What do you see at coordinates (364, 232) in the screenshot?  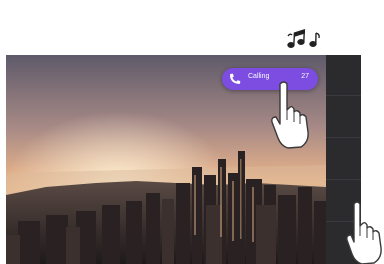 I see `swipe-hand-icon` at bounding box center [364, 232].